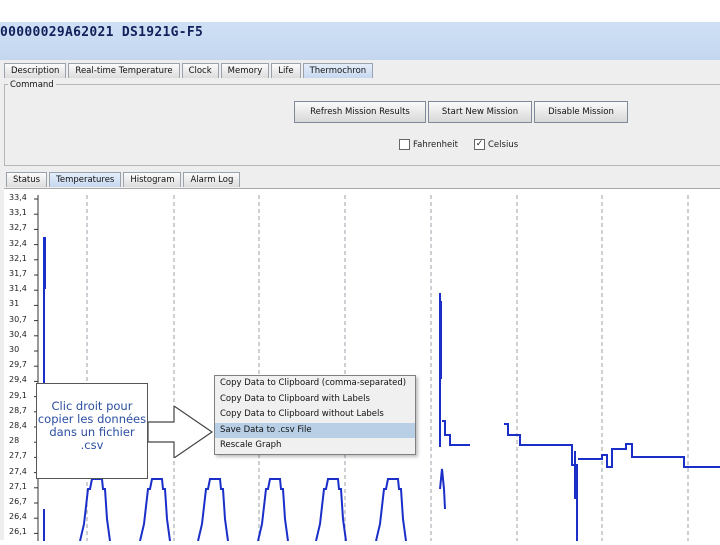  Describe the element at coordinates (480, 112) in the screenshot. I see `start-new-mission-button: Start New Mission` at that location.